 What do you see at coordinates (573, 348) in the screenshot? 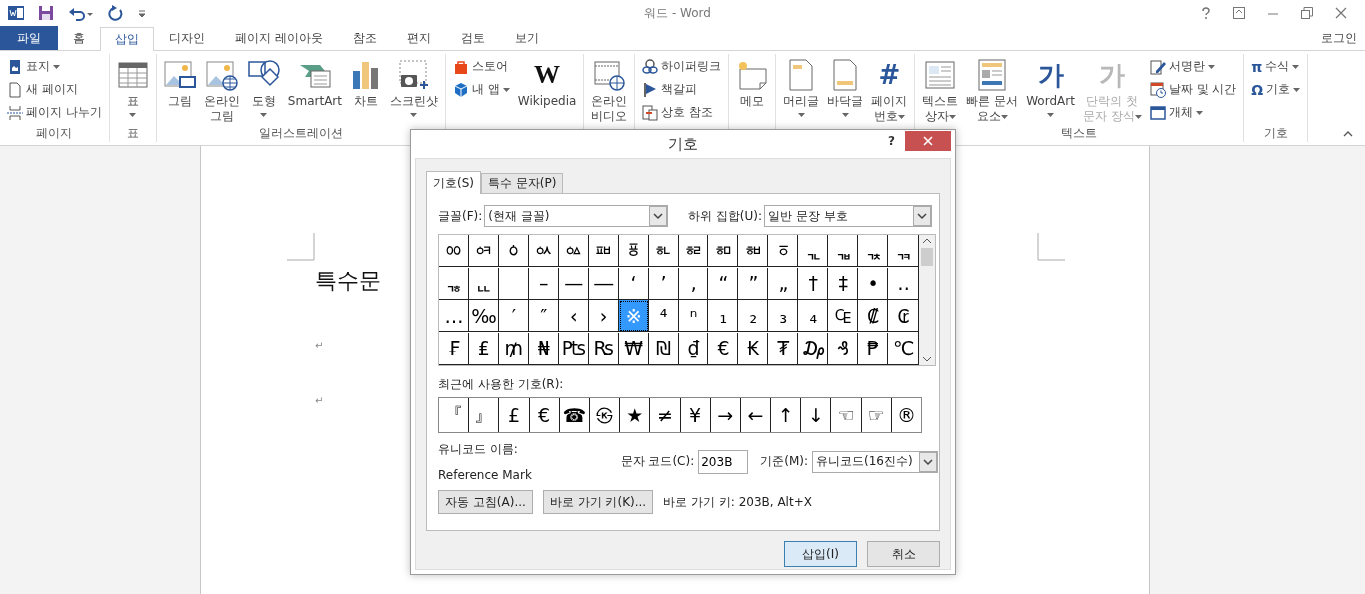
I see `symbol-cell: ₧` at bounding box center [573, 348].